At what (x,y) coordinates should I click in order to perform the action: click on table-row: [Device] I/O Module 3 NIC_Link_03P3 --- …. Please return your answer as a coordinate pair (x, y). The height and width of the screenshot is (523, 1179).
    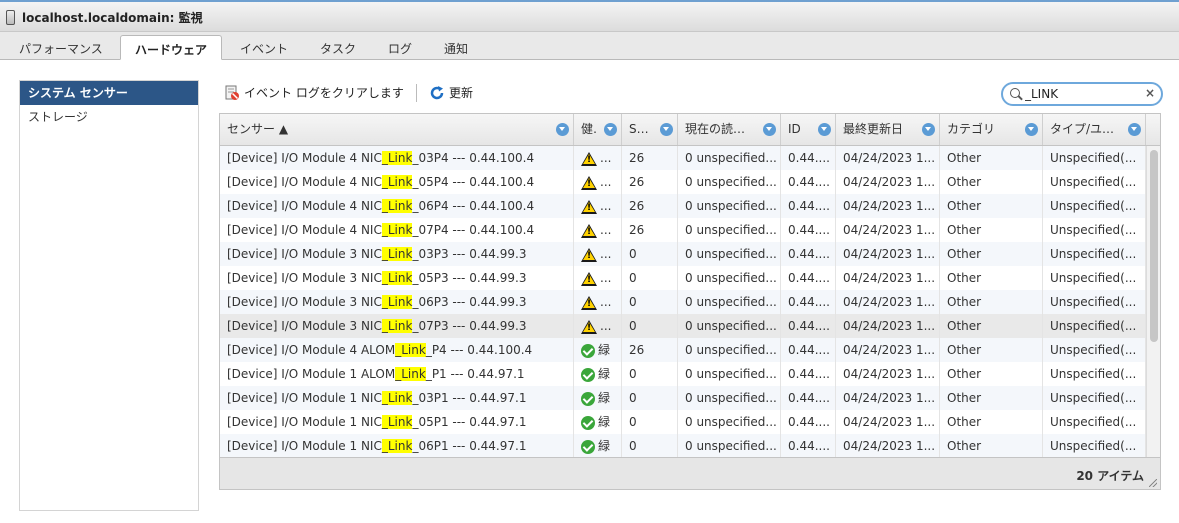
    Looking at the image, I should click on (683, 254).